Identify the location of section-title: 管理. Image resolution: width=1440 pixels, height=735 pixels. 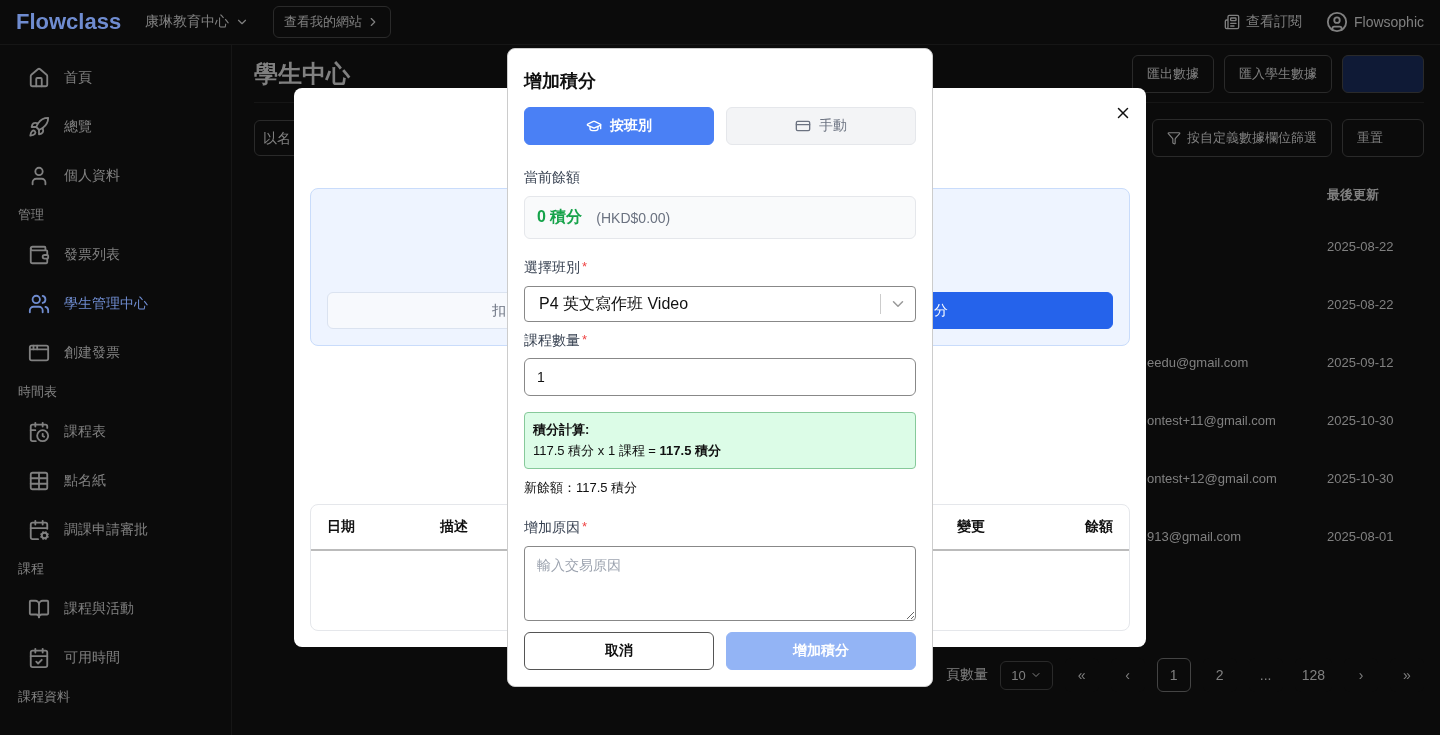
(31, 215).